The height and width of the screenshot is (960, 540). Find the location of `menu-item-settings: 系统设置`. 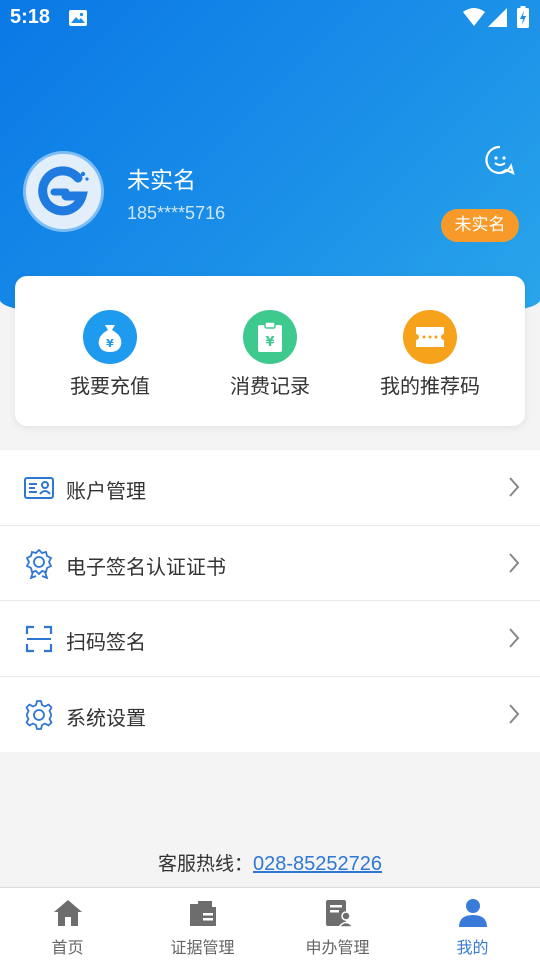

menu-item-settings: 系统设置 is located at coordinates (270, 715).